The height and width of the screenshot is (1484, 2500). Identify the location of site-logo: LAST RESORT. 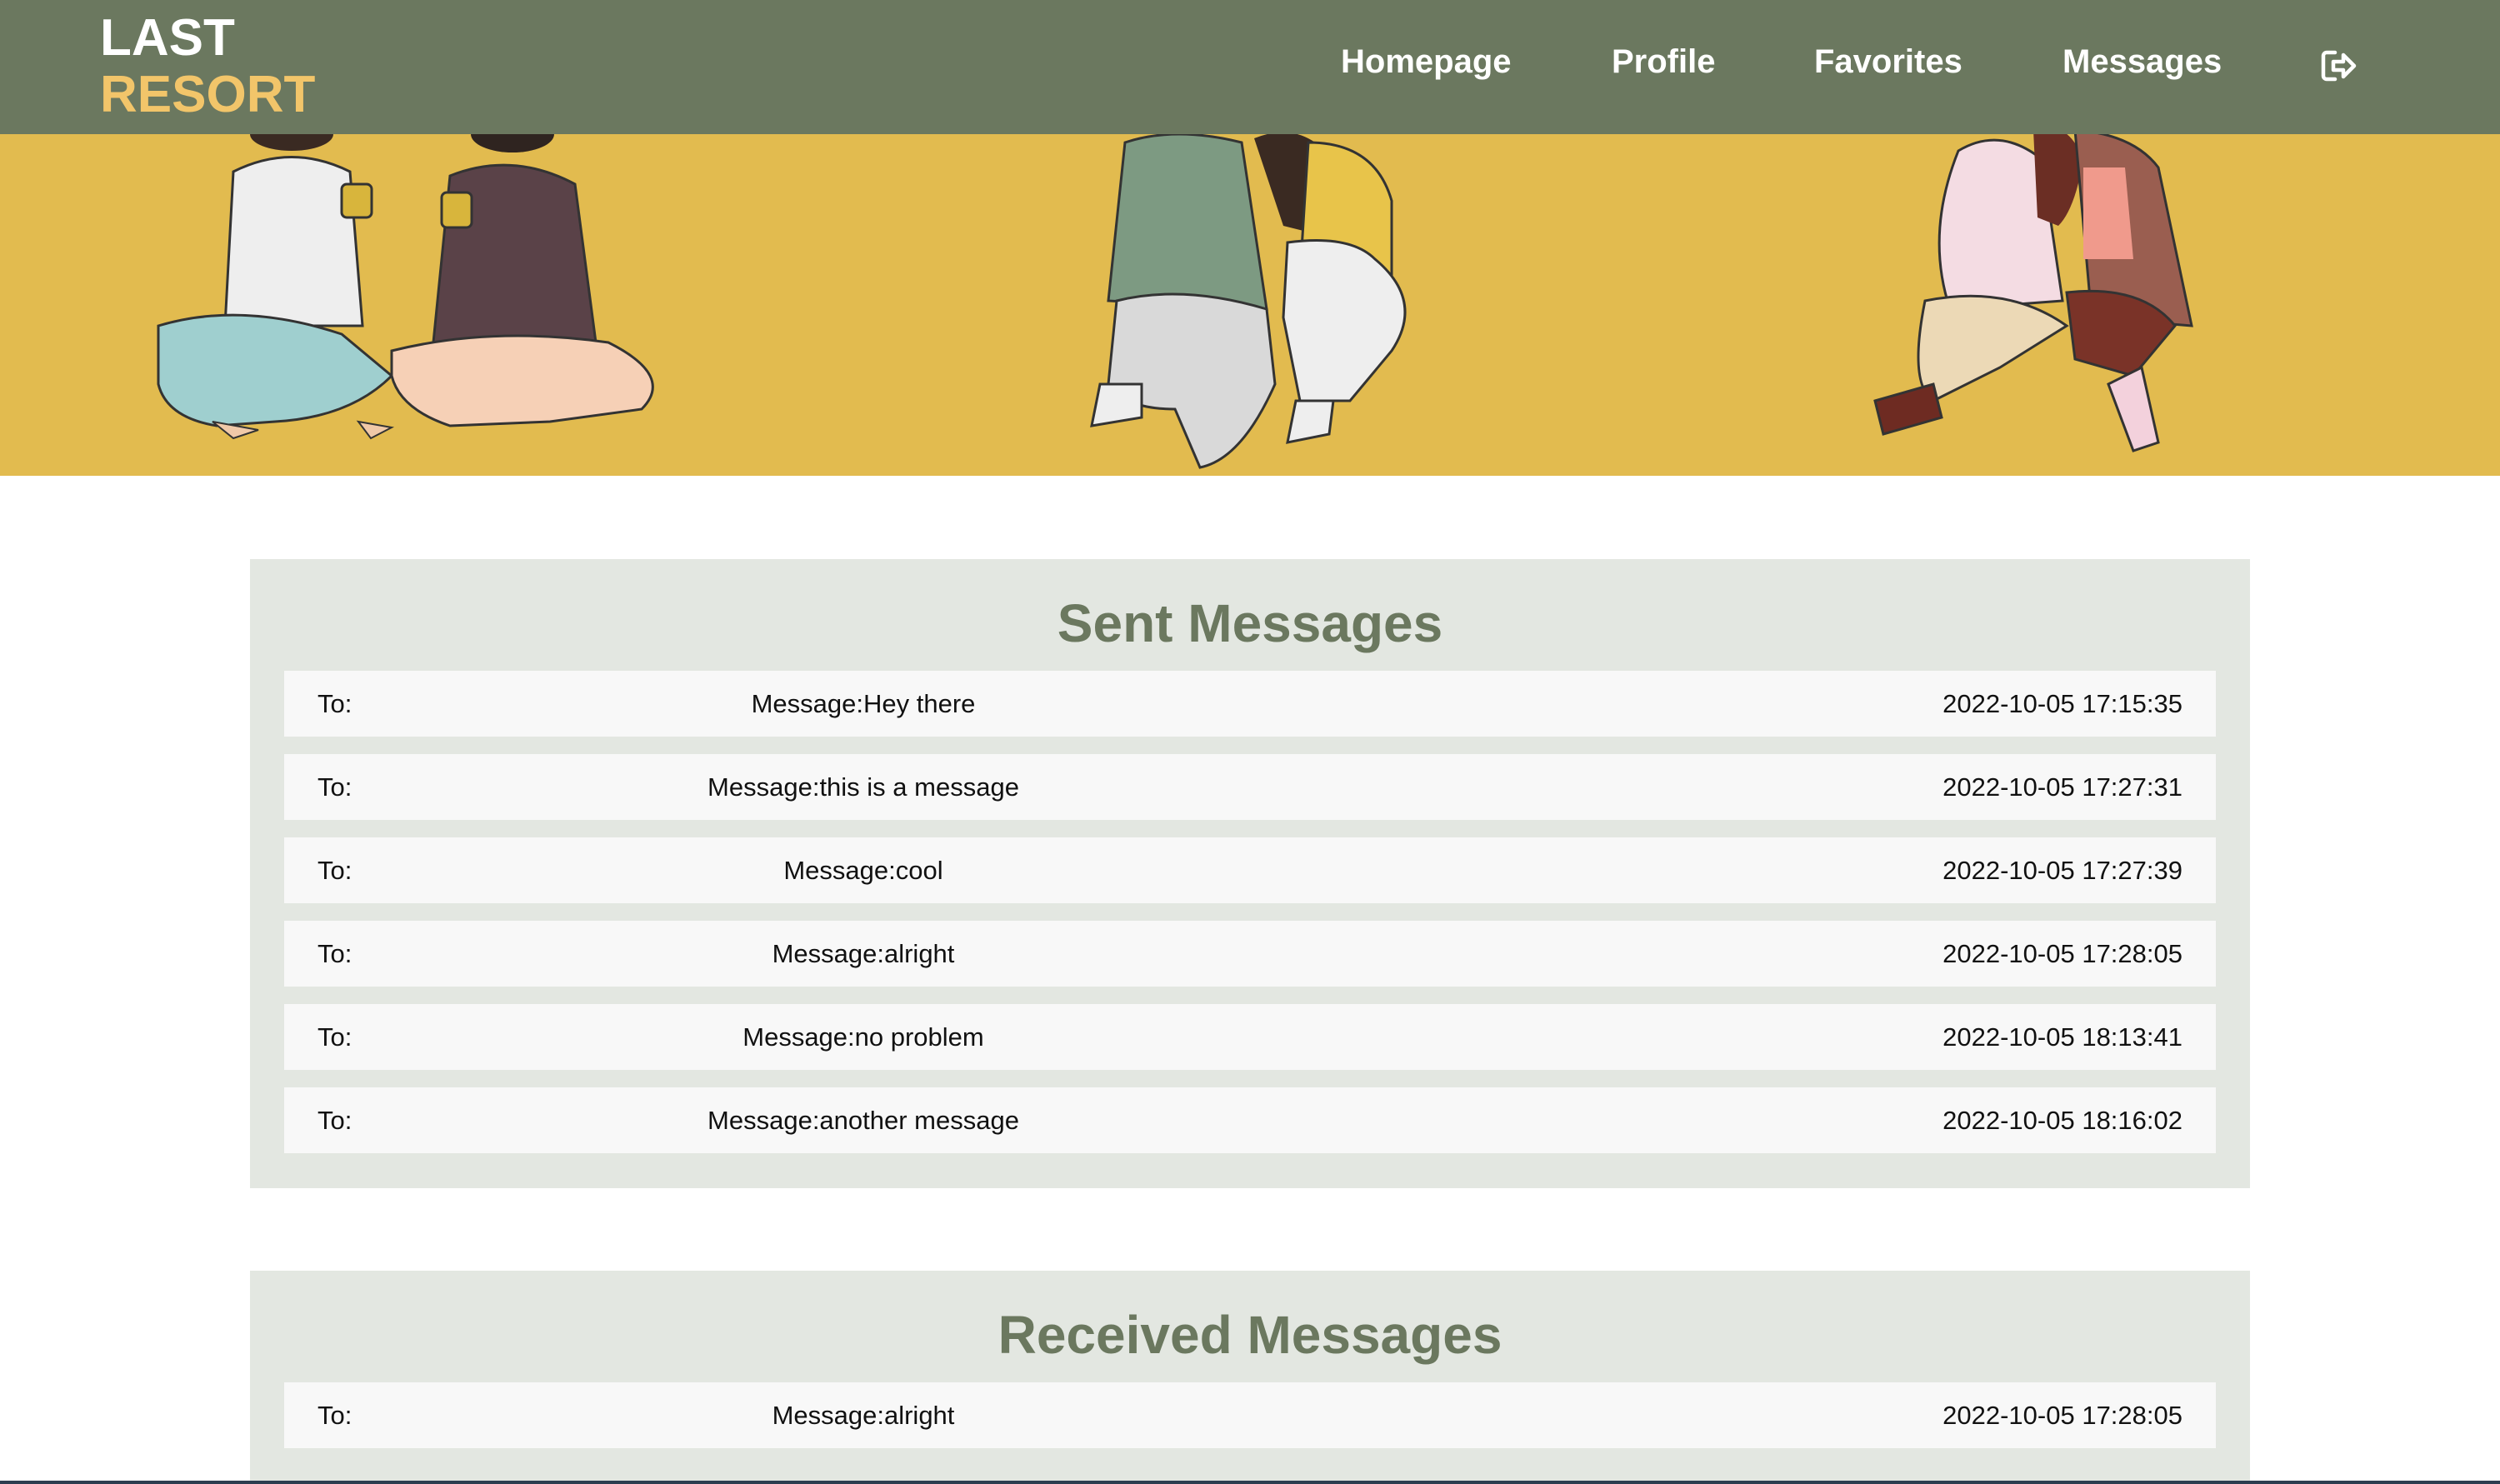
(207, 66).